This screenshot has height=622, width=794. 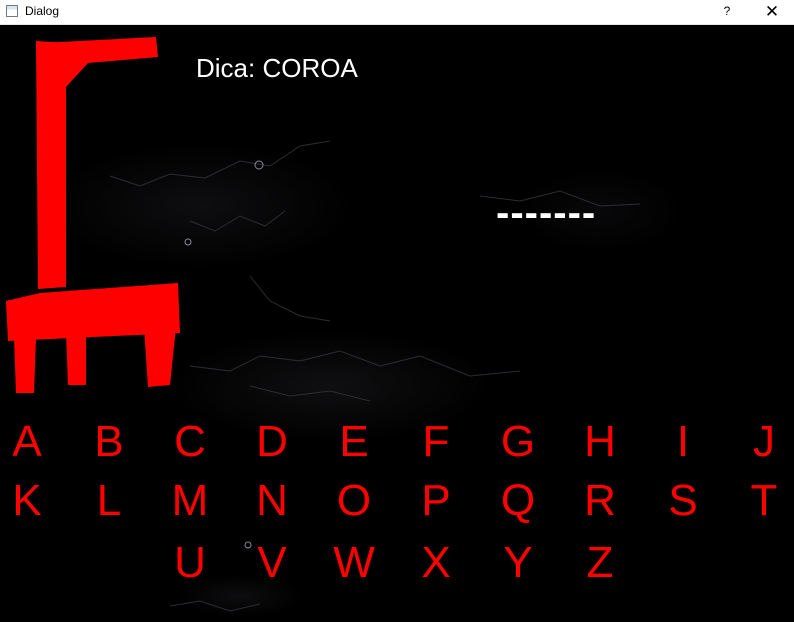 I want to click on help-button: ?, so click(x=727, y=12).